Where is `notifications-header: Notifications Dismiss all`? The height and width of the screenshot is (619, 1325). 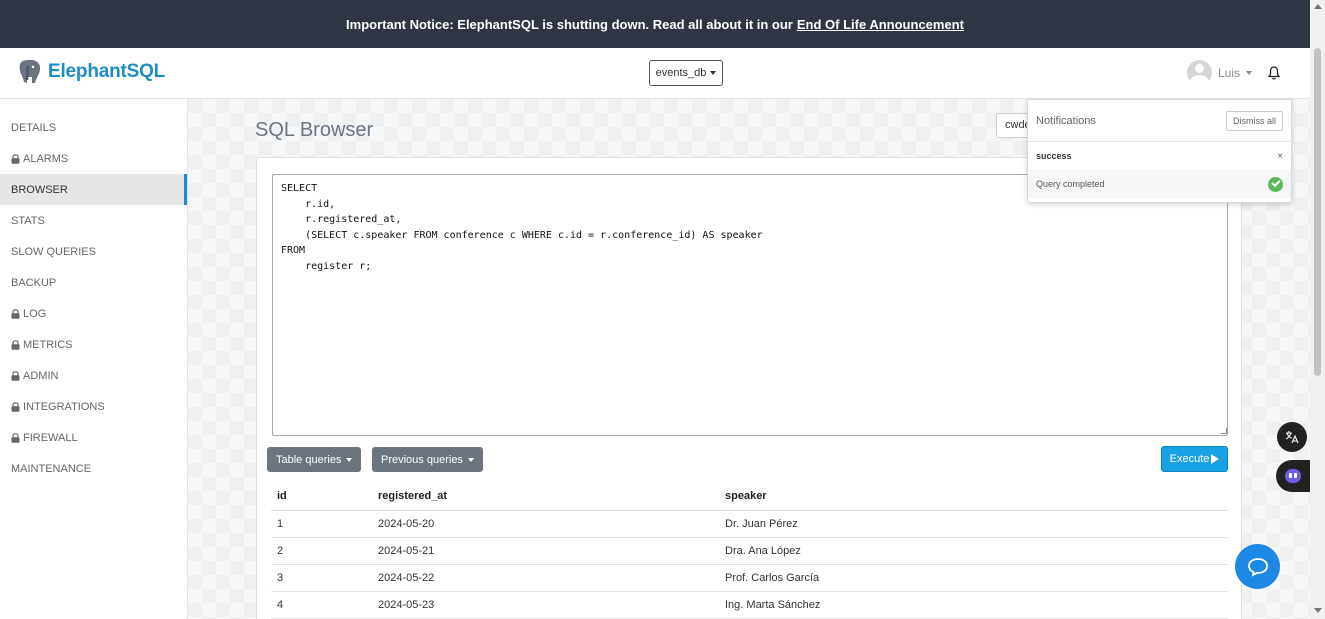
notifications-header: Notifications Dismiss all is located at coordinates (1159, 121).